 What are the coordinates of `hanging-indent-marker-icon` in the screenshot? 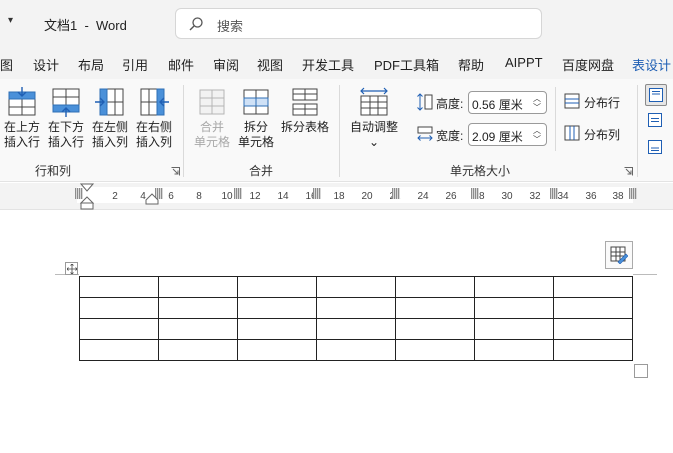 It's located at (152, 199).